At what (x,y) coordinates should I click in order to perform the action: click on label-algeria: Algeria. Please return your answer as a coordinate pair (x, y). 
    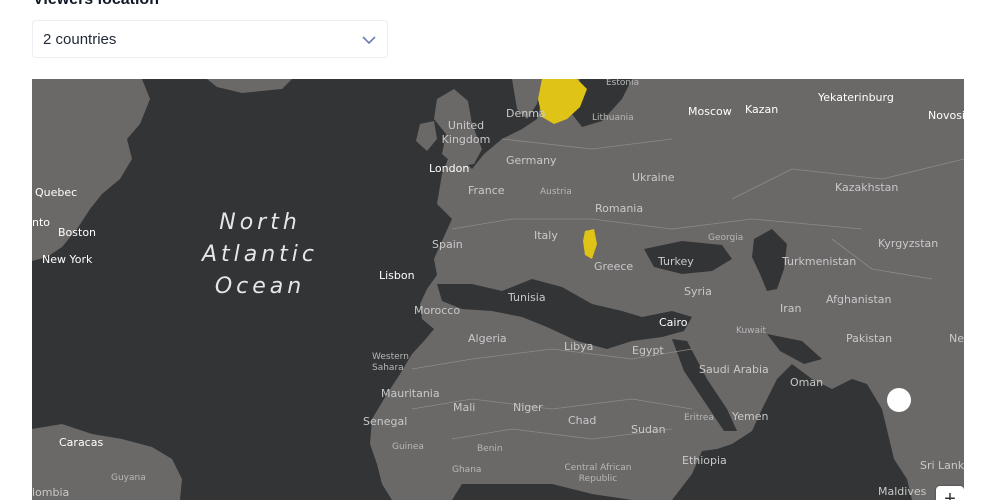
    Looking at the image, I should click on (487, 338).